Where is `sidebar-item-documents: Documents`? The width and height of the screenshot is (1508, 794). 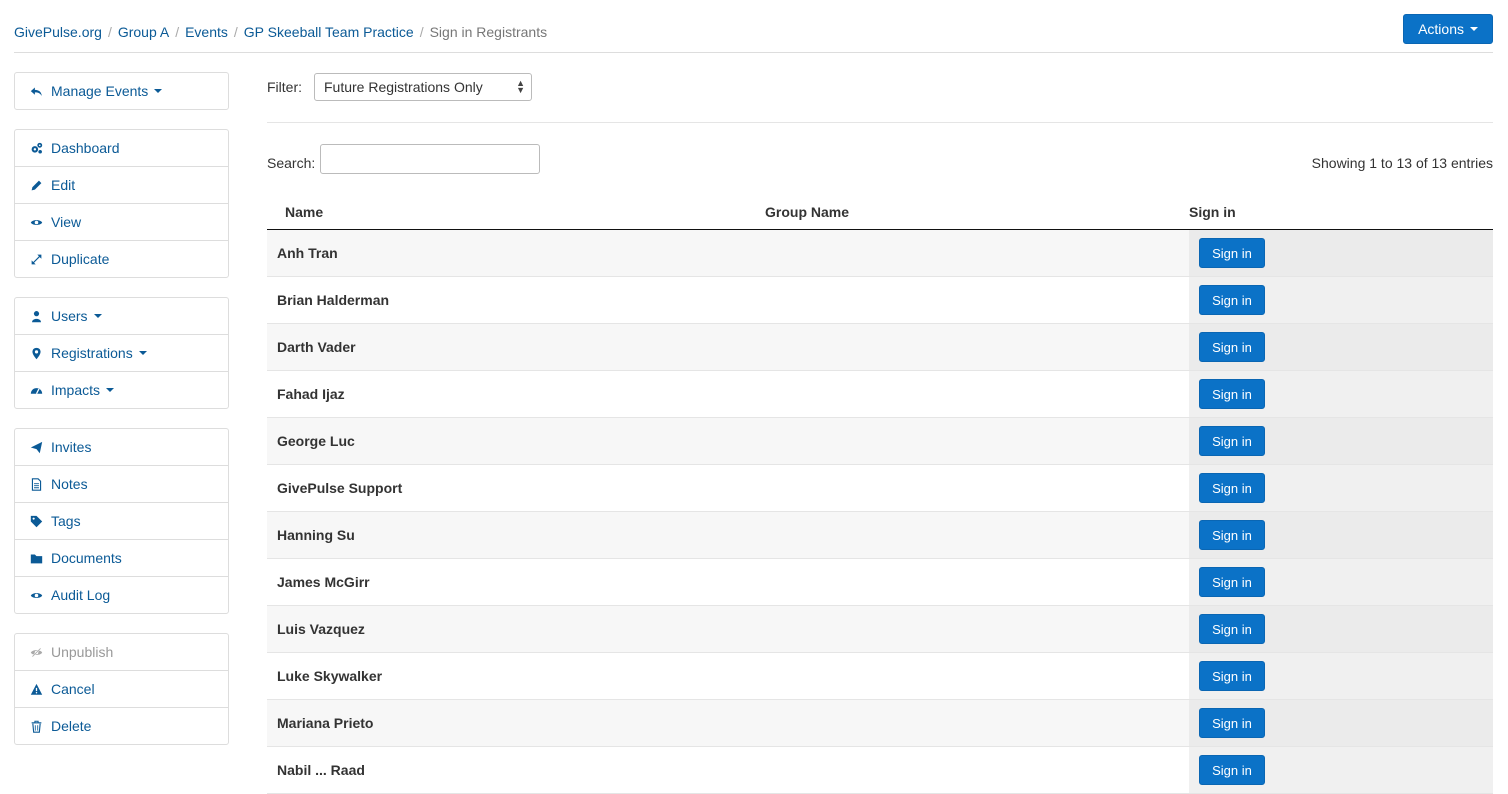
sidebar-item-documents: Documents is located at coordinates (121, 557).